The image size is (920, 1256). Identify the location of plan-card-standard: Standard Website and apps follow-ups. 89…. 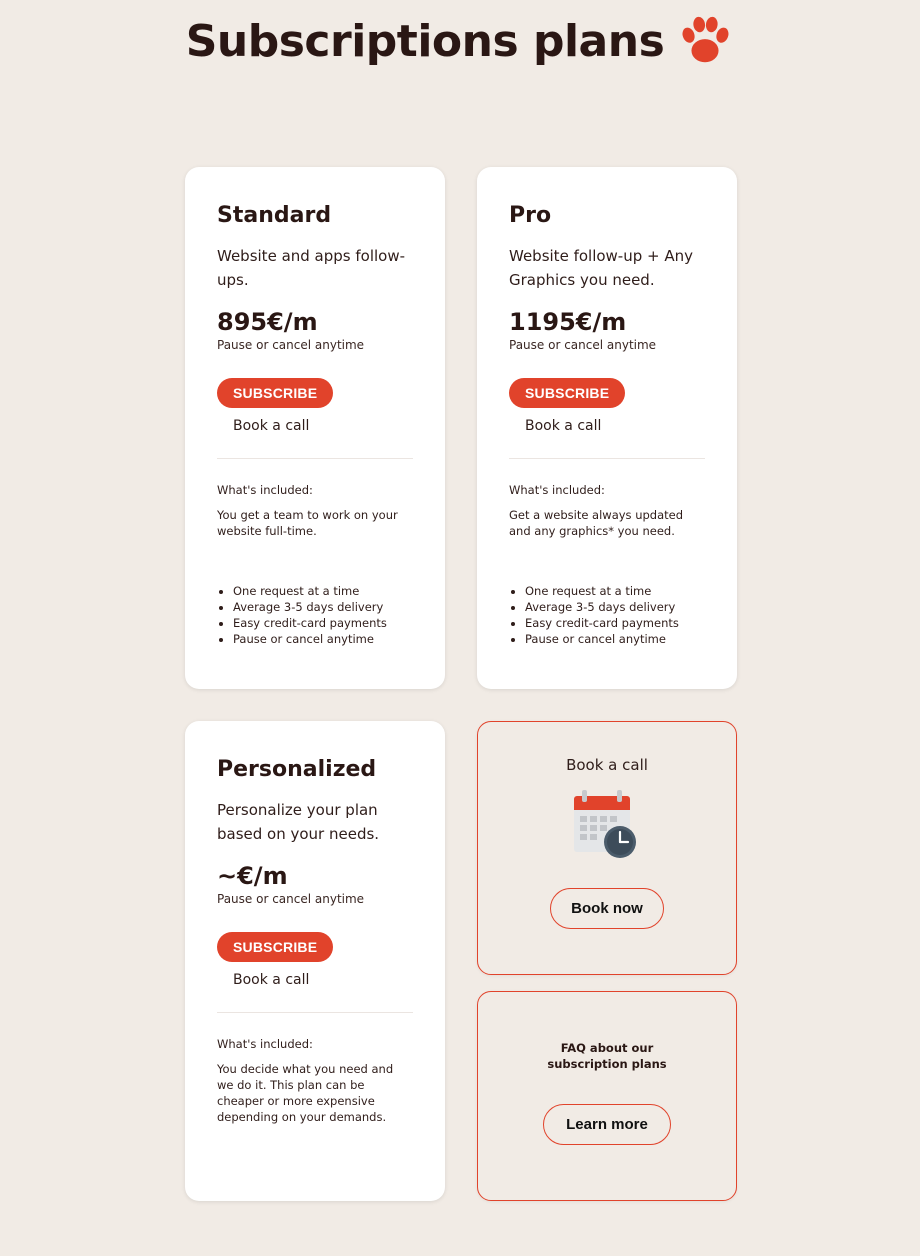
(315, 428).